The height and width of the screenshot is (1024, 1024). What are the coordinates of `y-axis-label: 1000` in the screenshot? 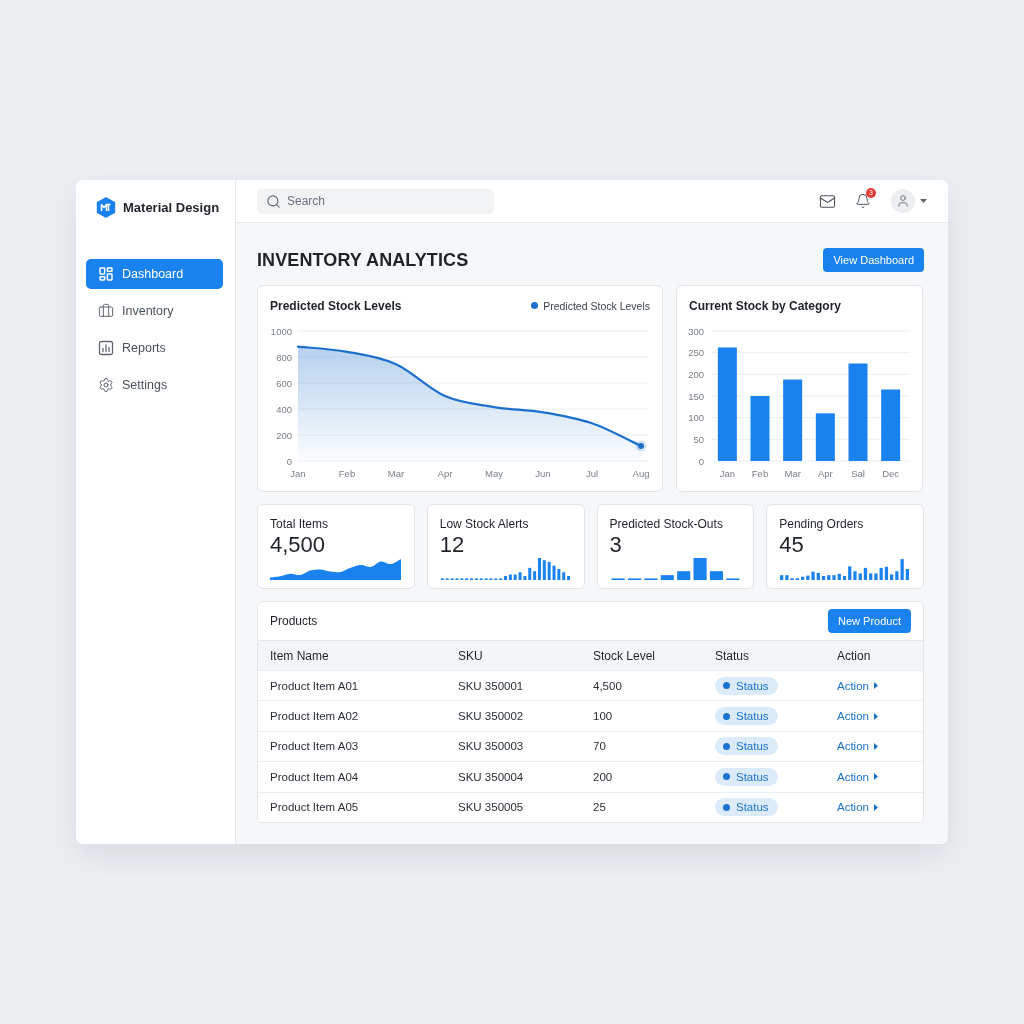 It's located at (281, 331).